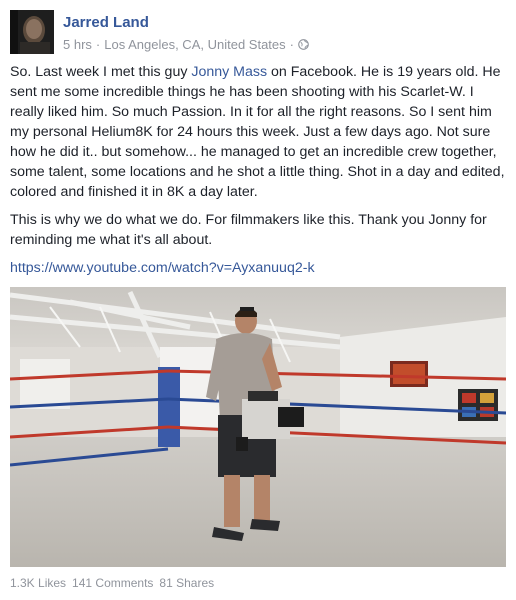 Image resolution: width=516 pixels, height=600 pixels. What do you see at coordinates (38, 583) in the screenshot?
I see `likes-count: 1.3K Likes` at bounding box center [38, 583].